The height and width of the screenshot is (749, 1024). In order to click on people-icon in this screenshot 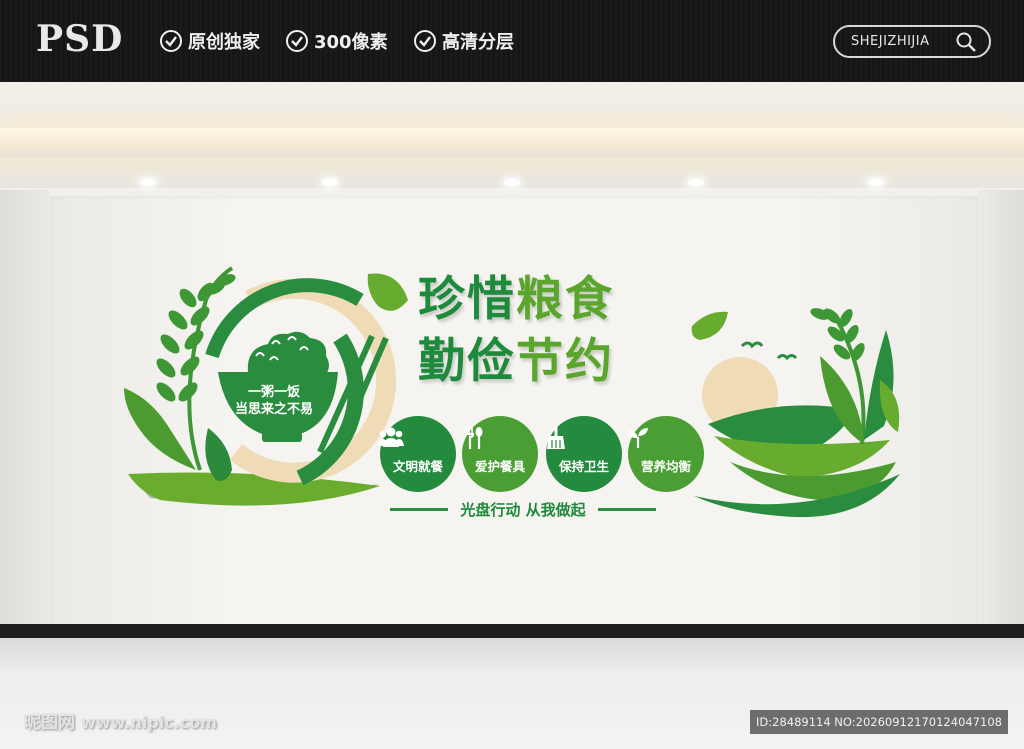, I will do `click(418, 439)`.